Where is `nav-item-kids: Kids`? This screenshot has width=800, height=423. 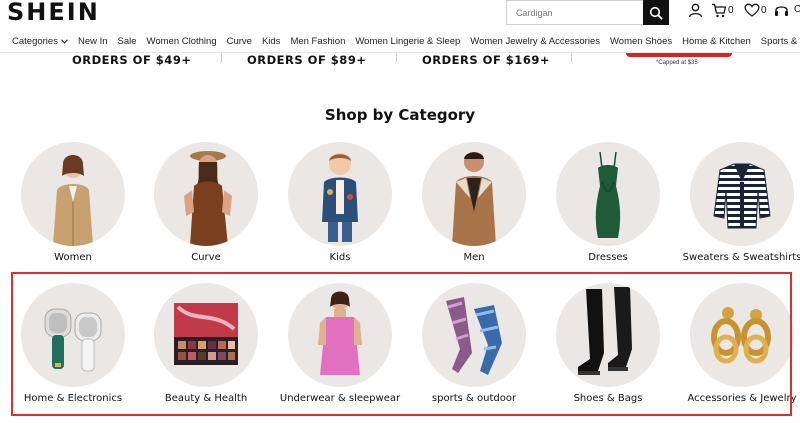
nav-item-kids: Kids is located at coordinates (271, 41).